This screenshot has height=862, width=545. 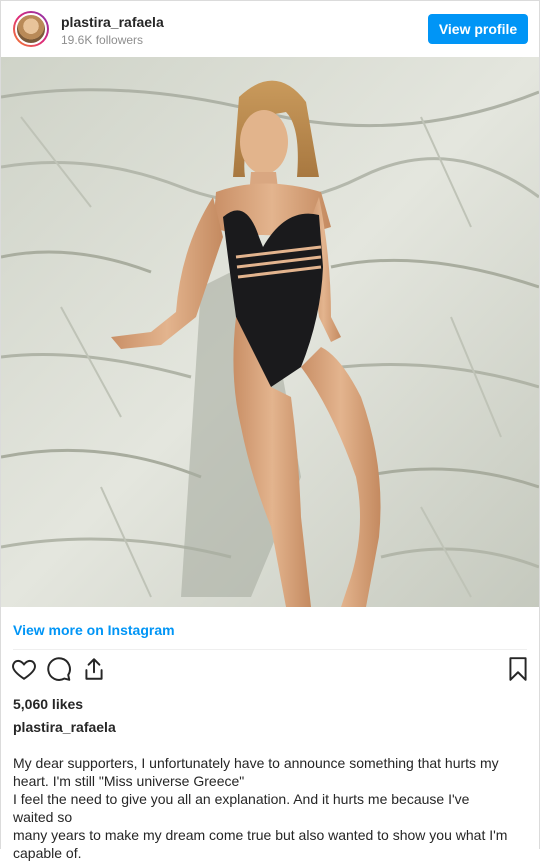 I want to click on share-icon, so click(x=95, y=670).